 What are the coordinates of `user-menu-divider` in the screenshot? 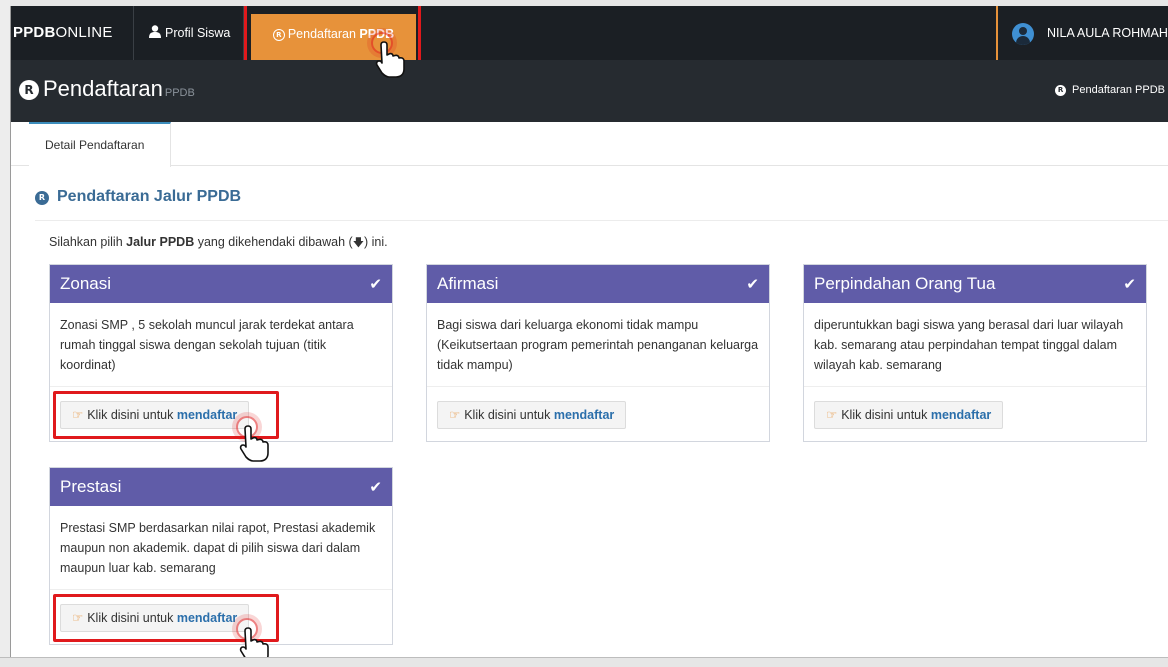 It's located at (997, 33).